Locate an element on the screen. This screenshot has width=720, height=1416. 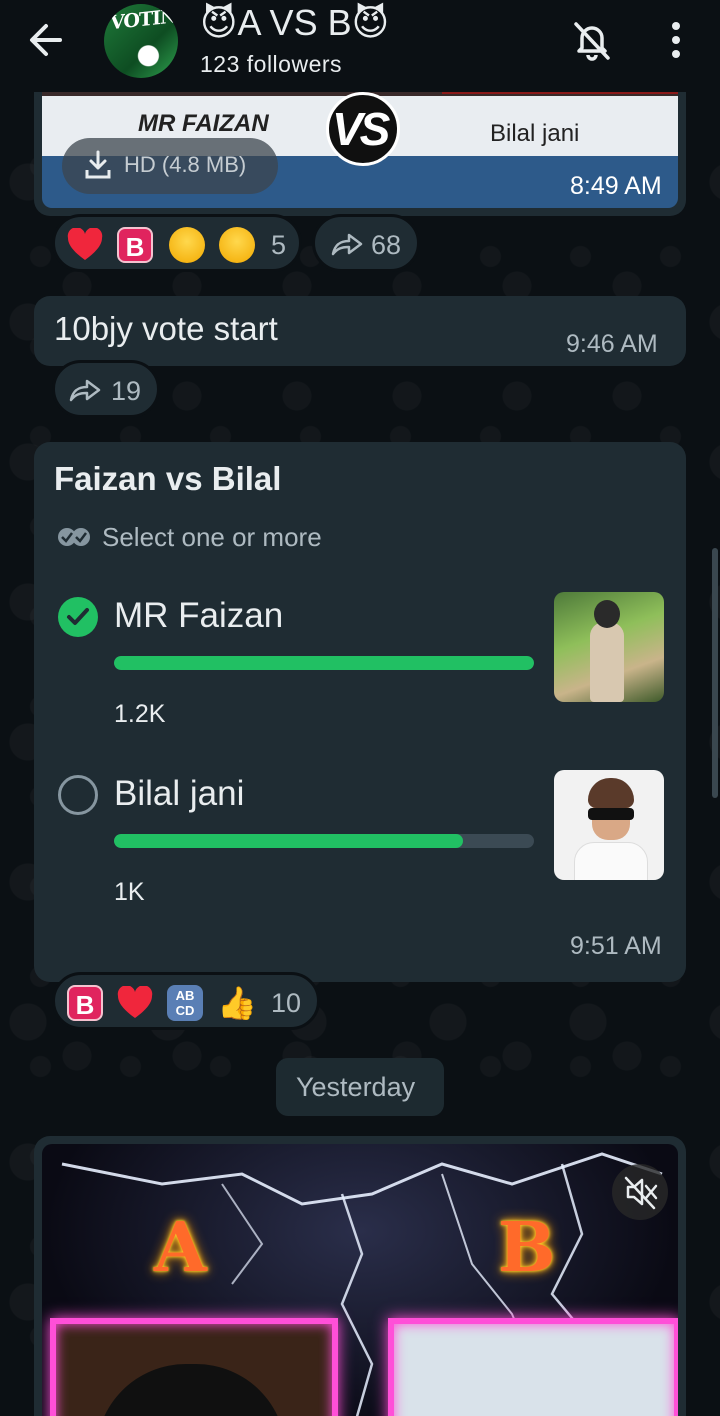
download-icon is located at coordinates (98, 164).